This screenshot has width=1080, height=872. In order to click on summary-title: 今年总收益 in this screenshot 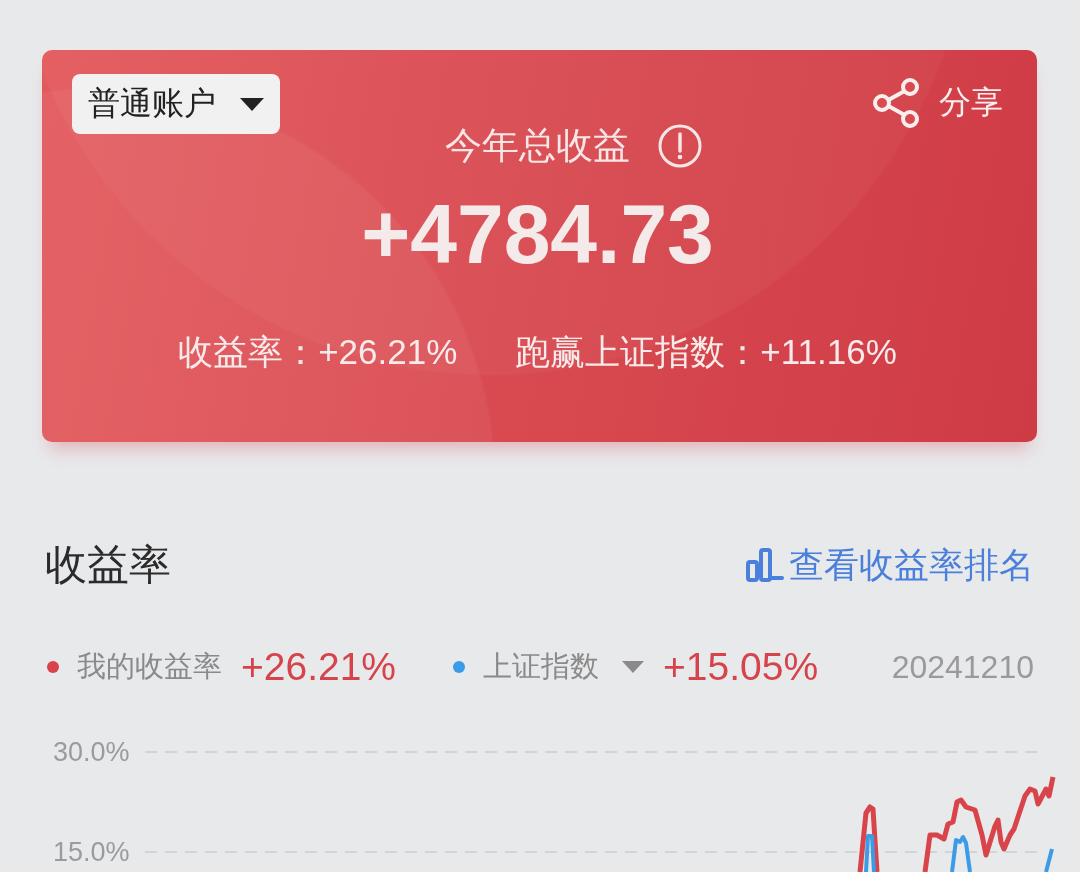, I will do `click(537, 146)`.